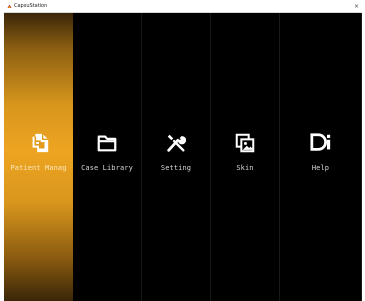  I want to click on help-document-icon, so click(319, 142).